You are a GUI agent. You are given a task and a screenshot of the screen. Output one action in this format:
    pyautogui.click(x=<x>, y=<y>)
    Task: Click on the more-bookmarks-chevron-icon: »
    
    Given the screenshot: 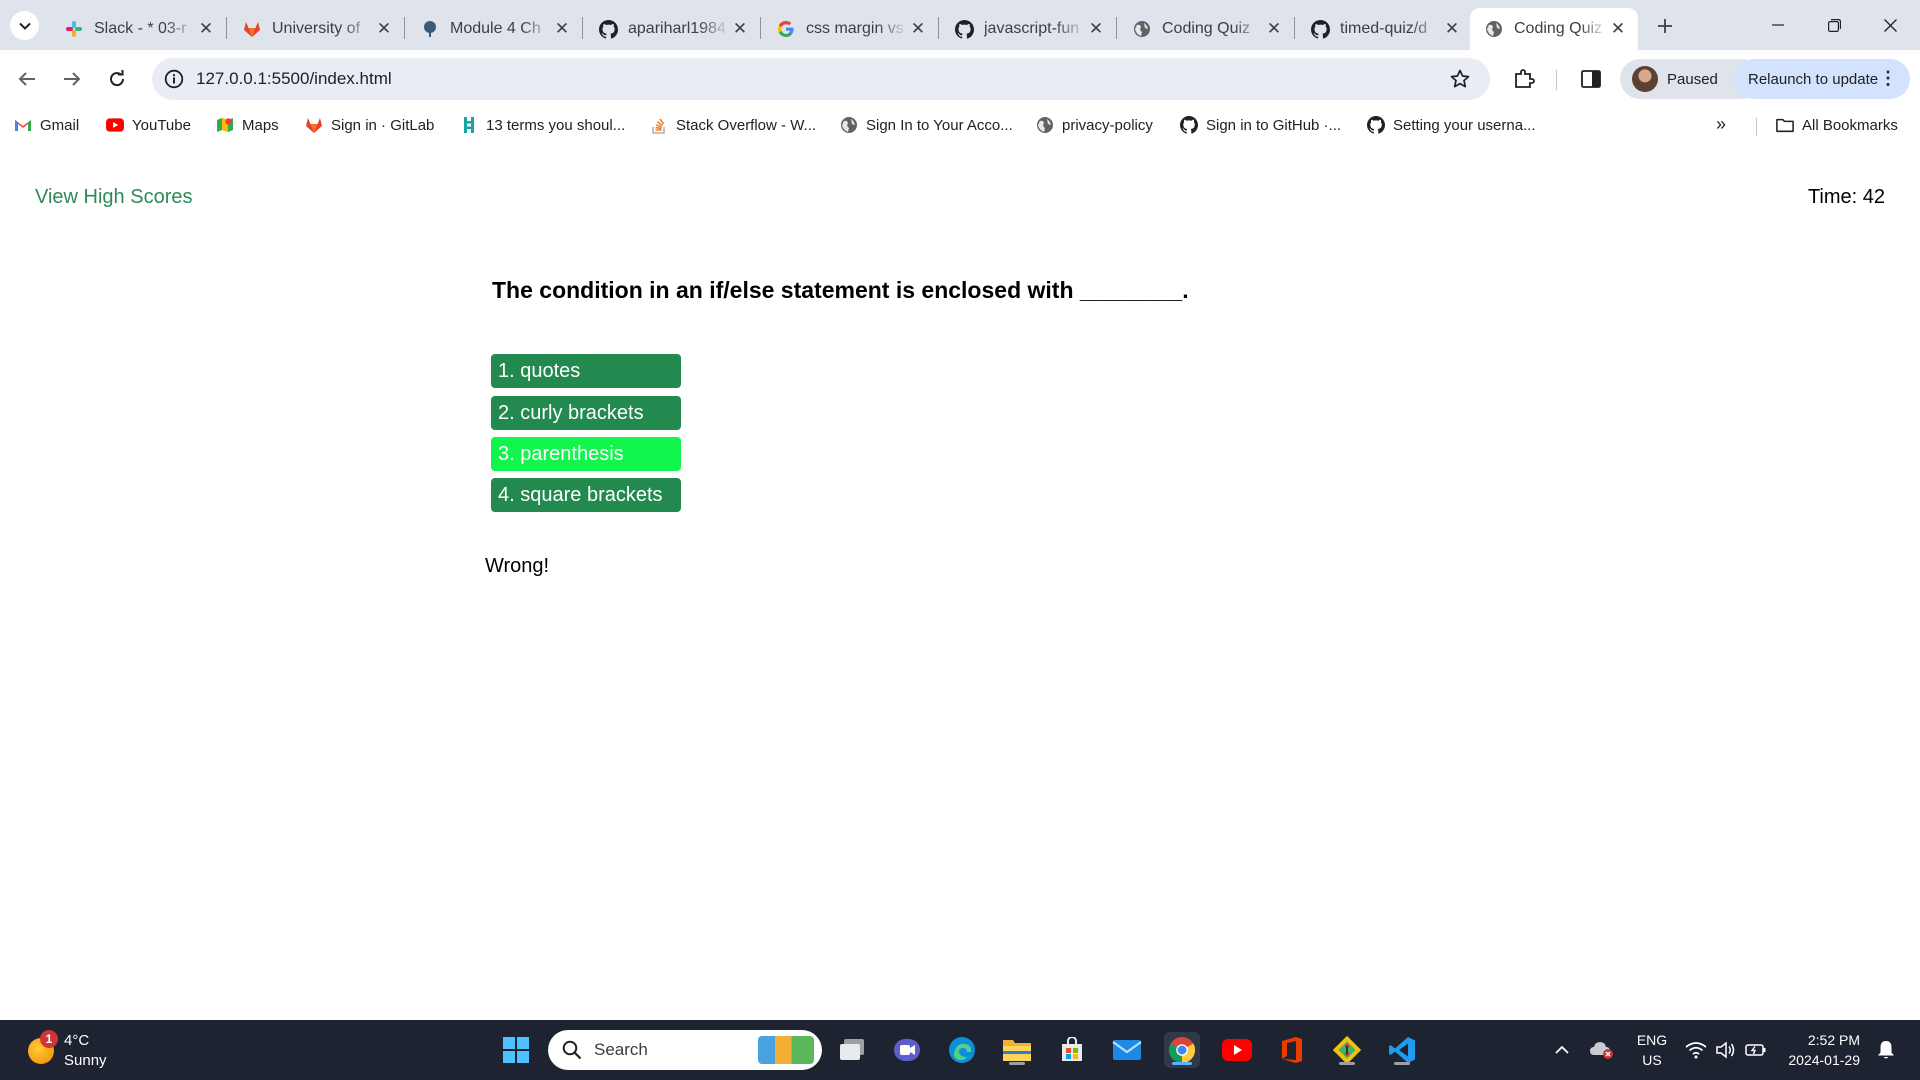 What is the action you would take?
    pyautogui.click(x=1721, y=124)
    